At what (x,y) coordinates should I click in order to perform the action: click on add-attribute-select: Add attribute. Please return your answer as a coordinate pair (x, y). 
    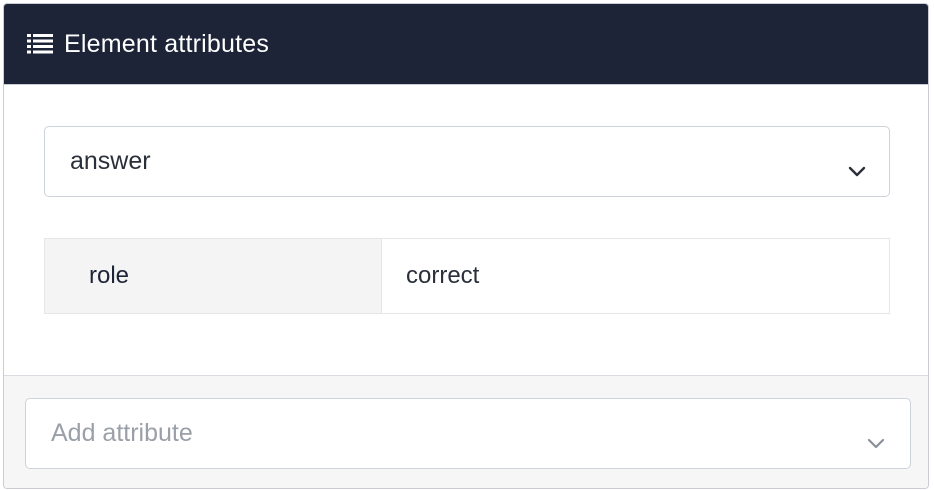
    Looking at the image, I should click on (468, 433).